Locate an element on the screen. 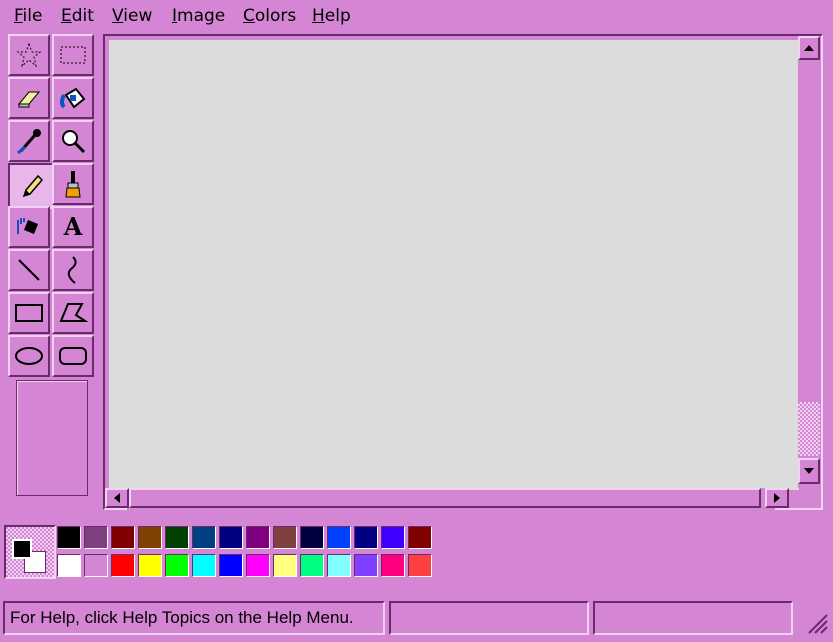 The image size is (833, 642). scroll-left-button is located at coordinates (117, 498).